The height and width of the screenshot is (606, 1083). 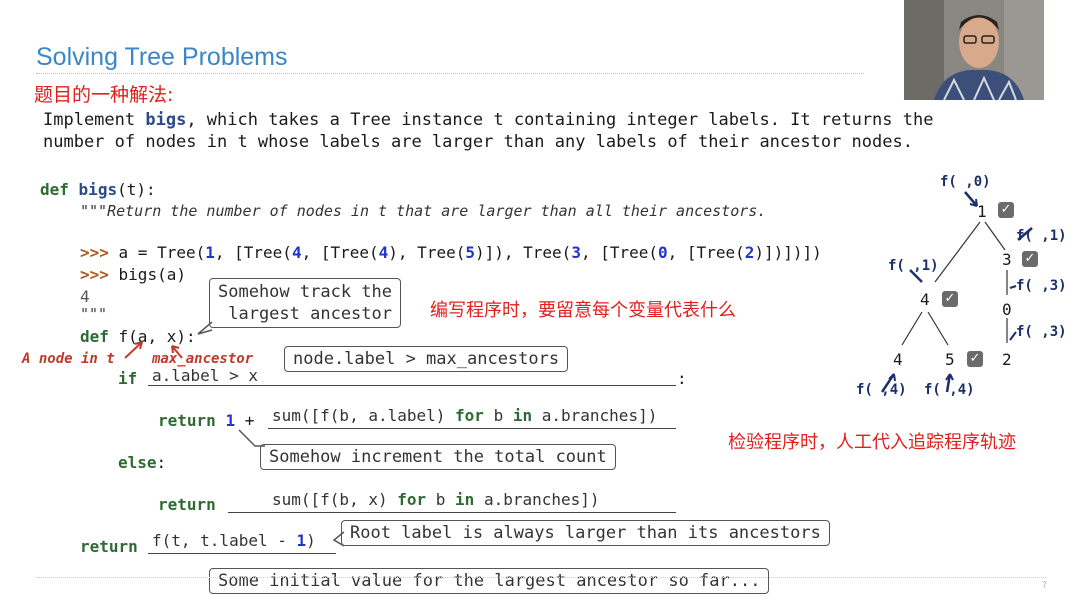 What do you see at coordinates (1007, 309) in the screenshot?
I see `tree-node-0: 0` at bounding box center [1007, 309].